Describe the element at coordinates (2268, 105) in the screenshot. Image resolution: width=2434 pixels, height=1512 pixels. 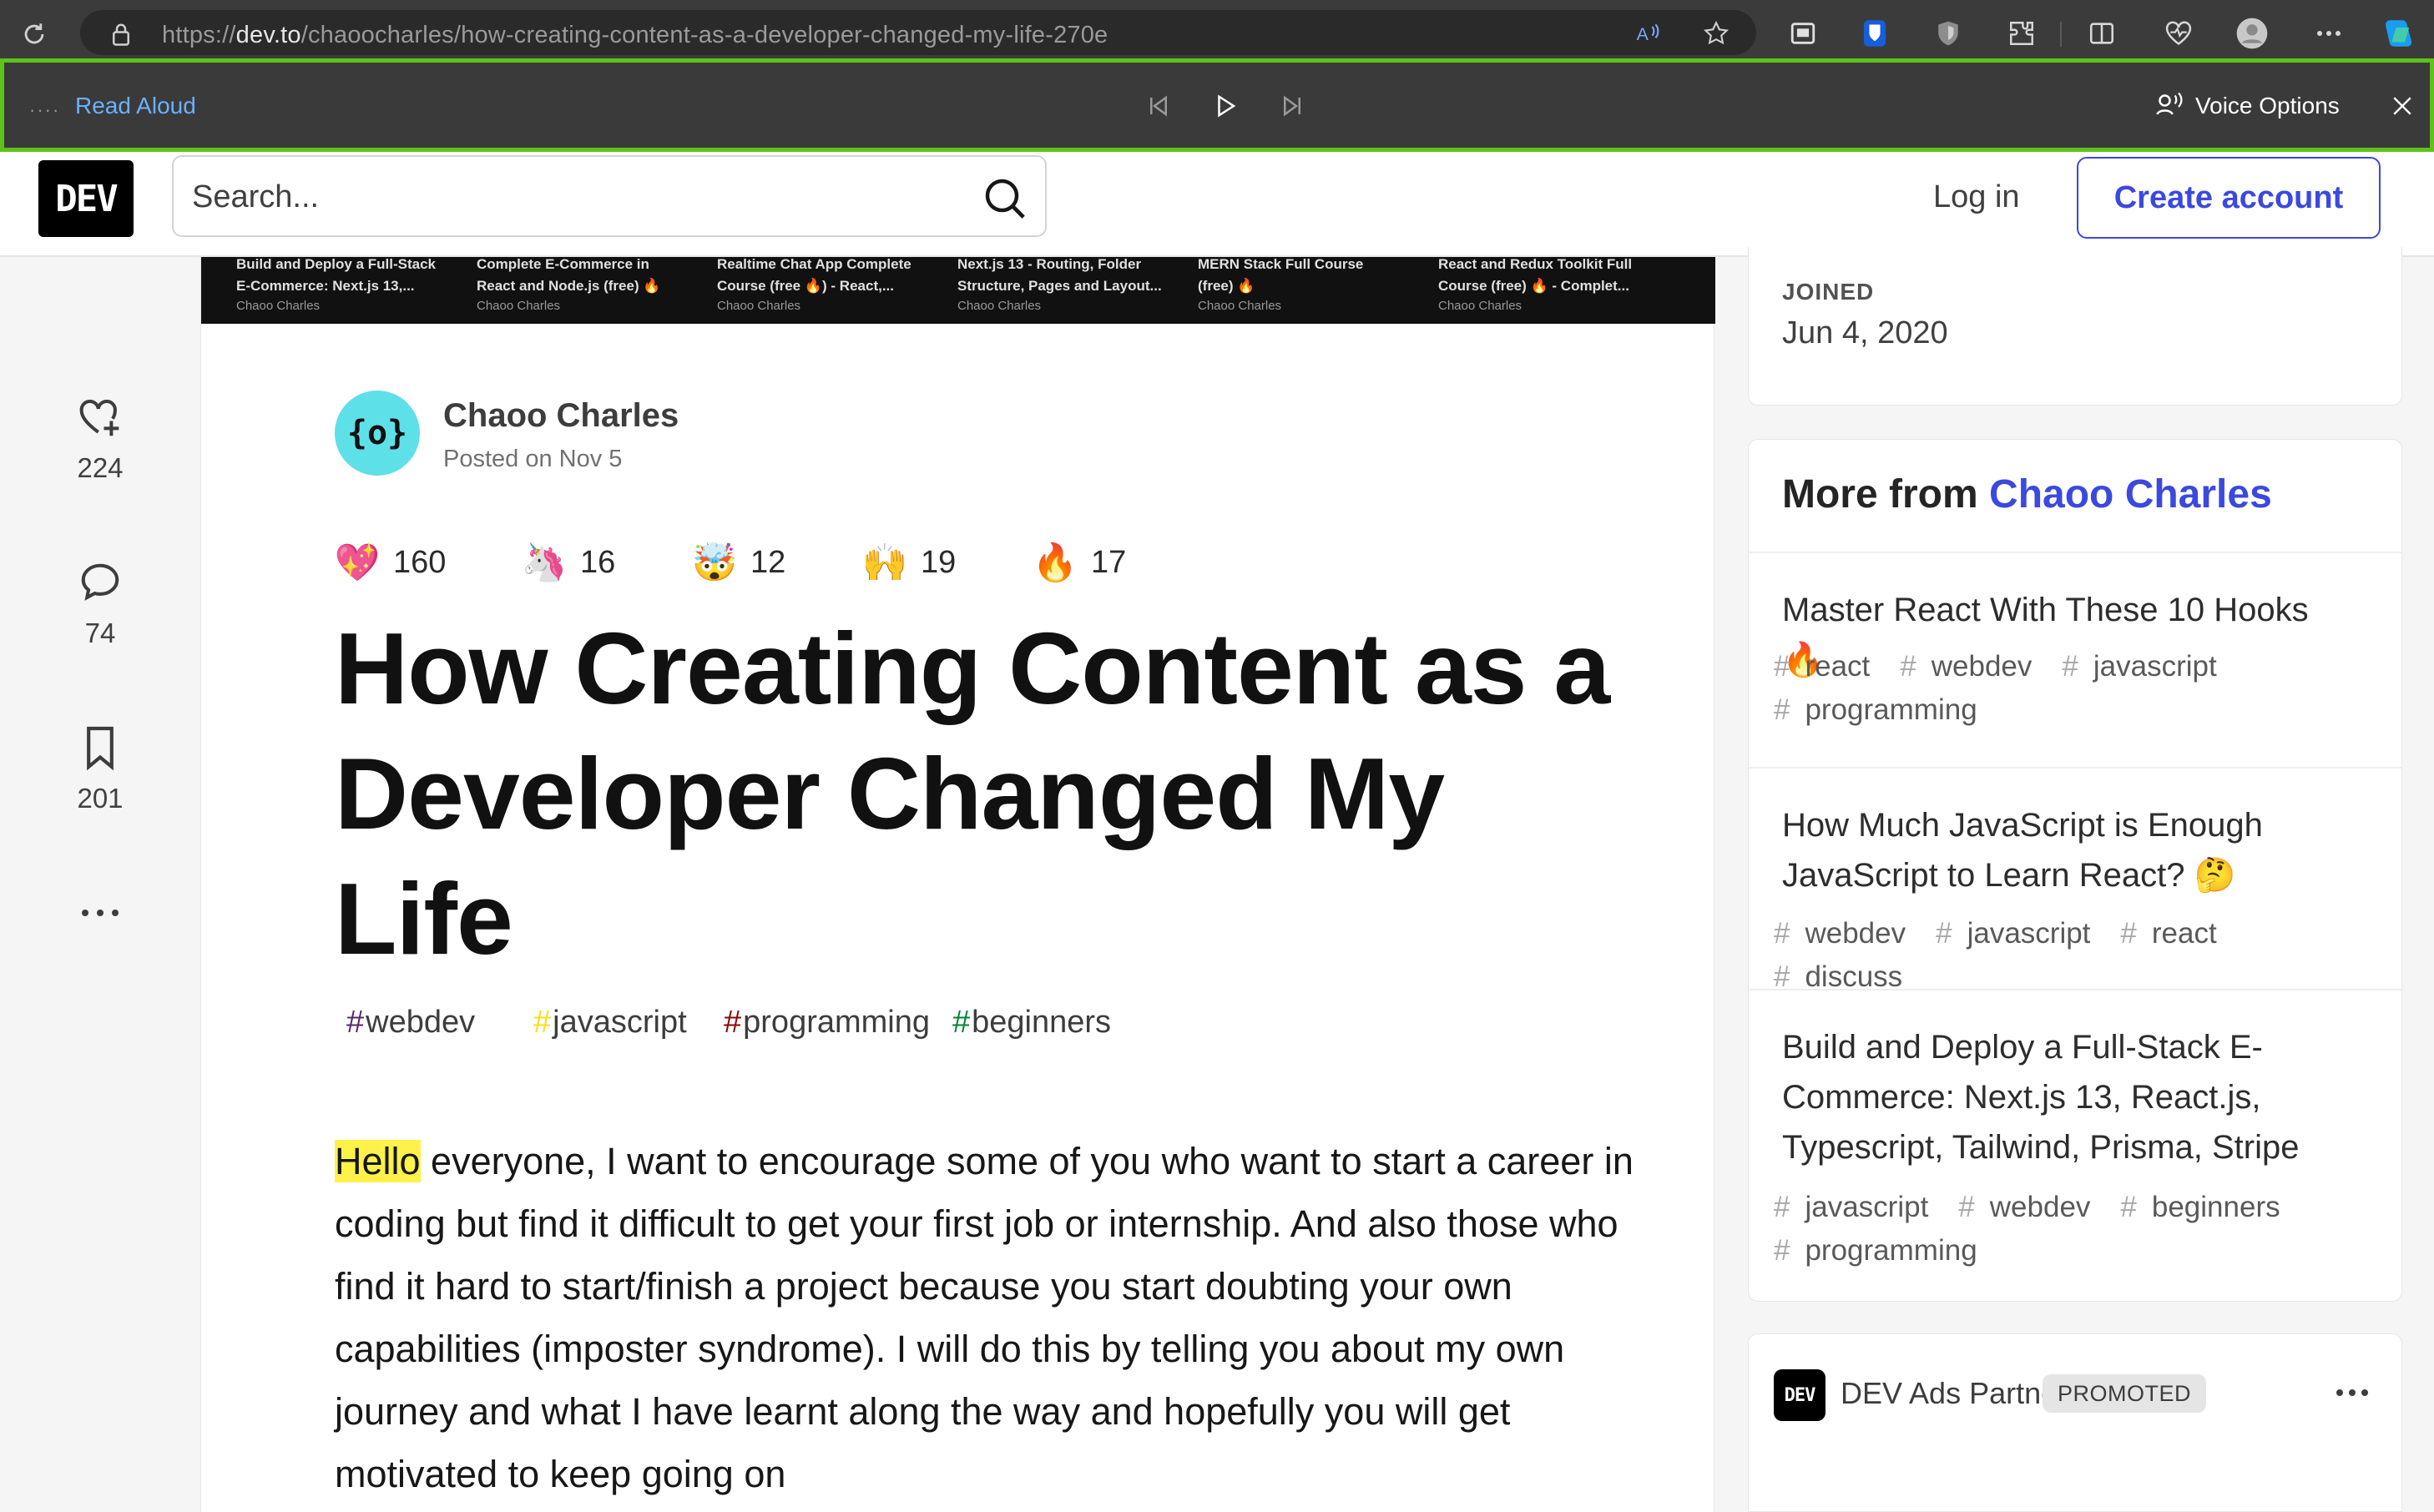
I see `voice-options-label: Voice Options` at that location.